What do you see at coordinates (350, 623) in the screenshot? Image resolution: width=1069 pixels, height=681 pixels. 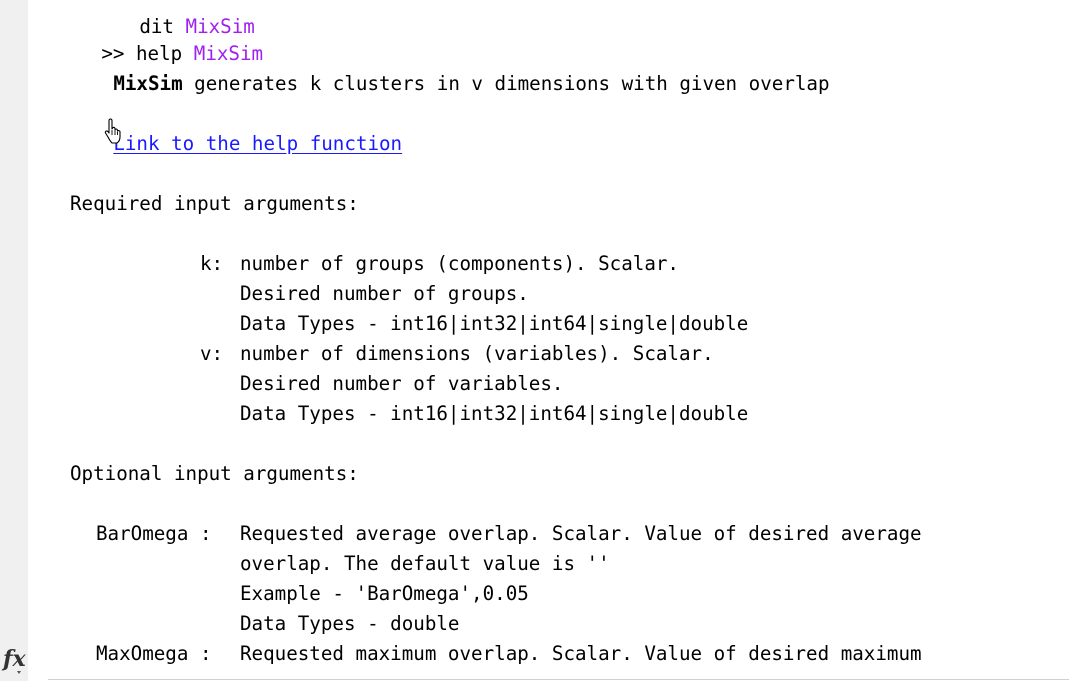 I see `arg-baromega-line-4: Data Types - double` at bounding box center [350, 623].